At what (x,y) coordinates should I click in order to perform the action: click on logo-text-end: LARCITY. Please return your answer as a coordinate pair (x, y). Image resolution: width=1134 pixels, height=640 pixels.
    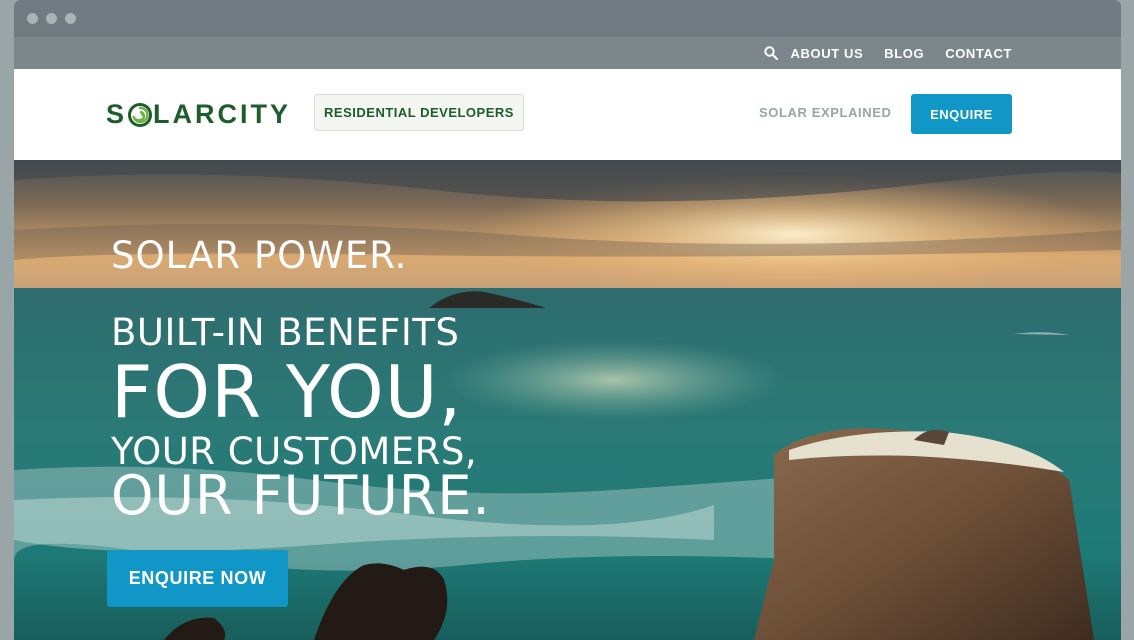
    Looking at the image, I should click on (222, 114).